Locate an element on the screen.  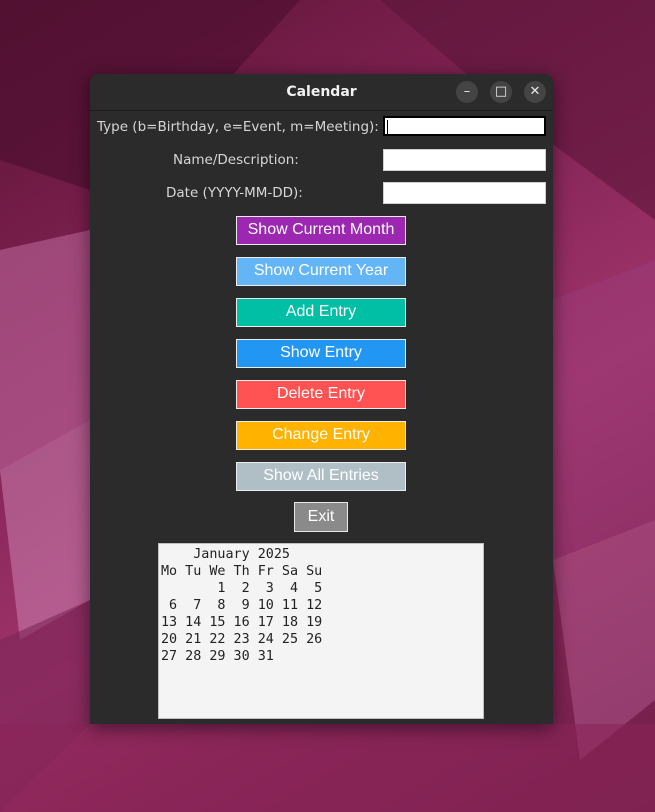
maximize-icon: □ is located at coordinates (501, 91).